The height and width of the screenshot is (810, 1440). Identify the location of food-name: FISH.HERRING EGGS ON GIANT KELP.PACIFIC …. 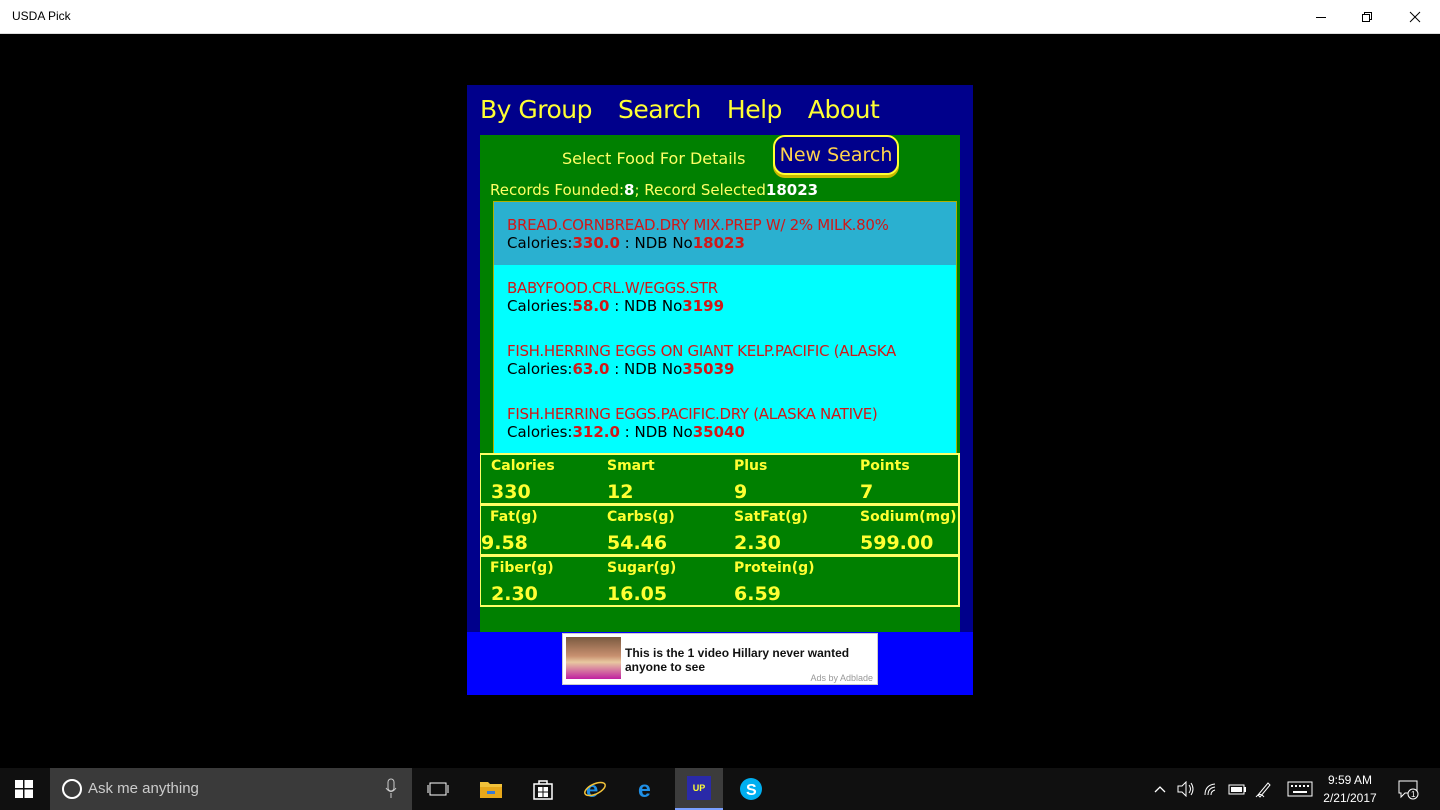
(702, 351).